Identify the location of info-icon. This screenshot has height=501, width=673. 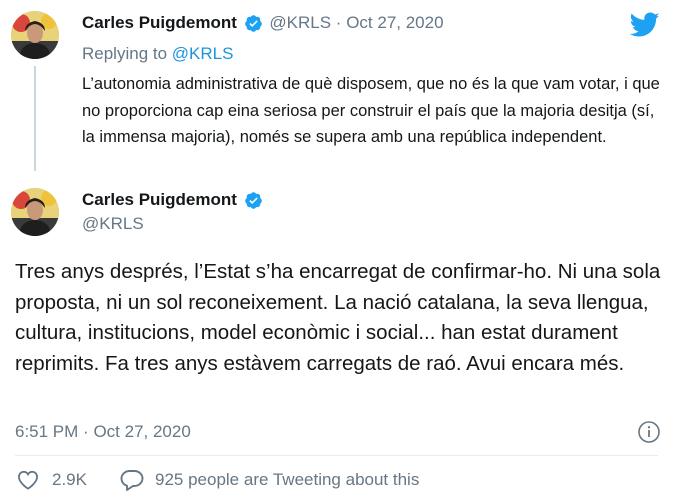
(649, 432).